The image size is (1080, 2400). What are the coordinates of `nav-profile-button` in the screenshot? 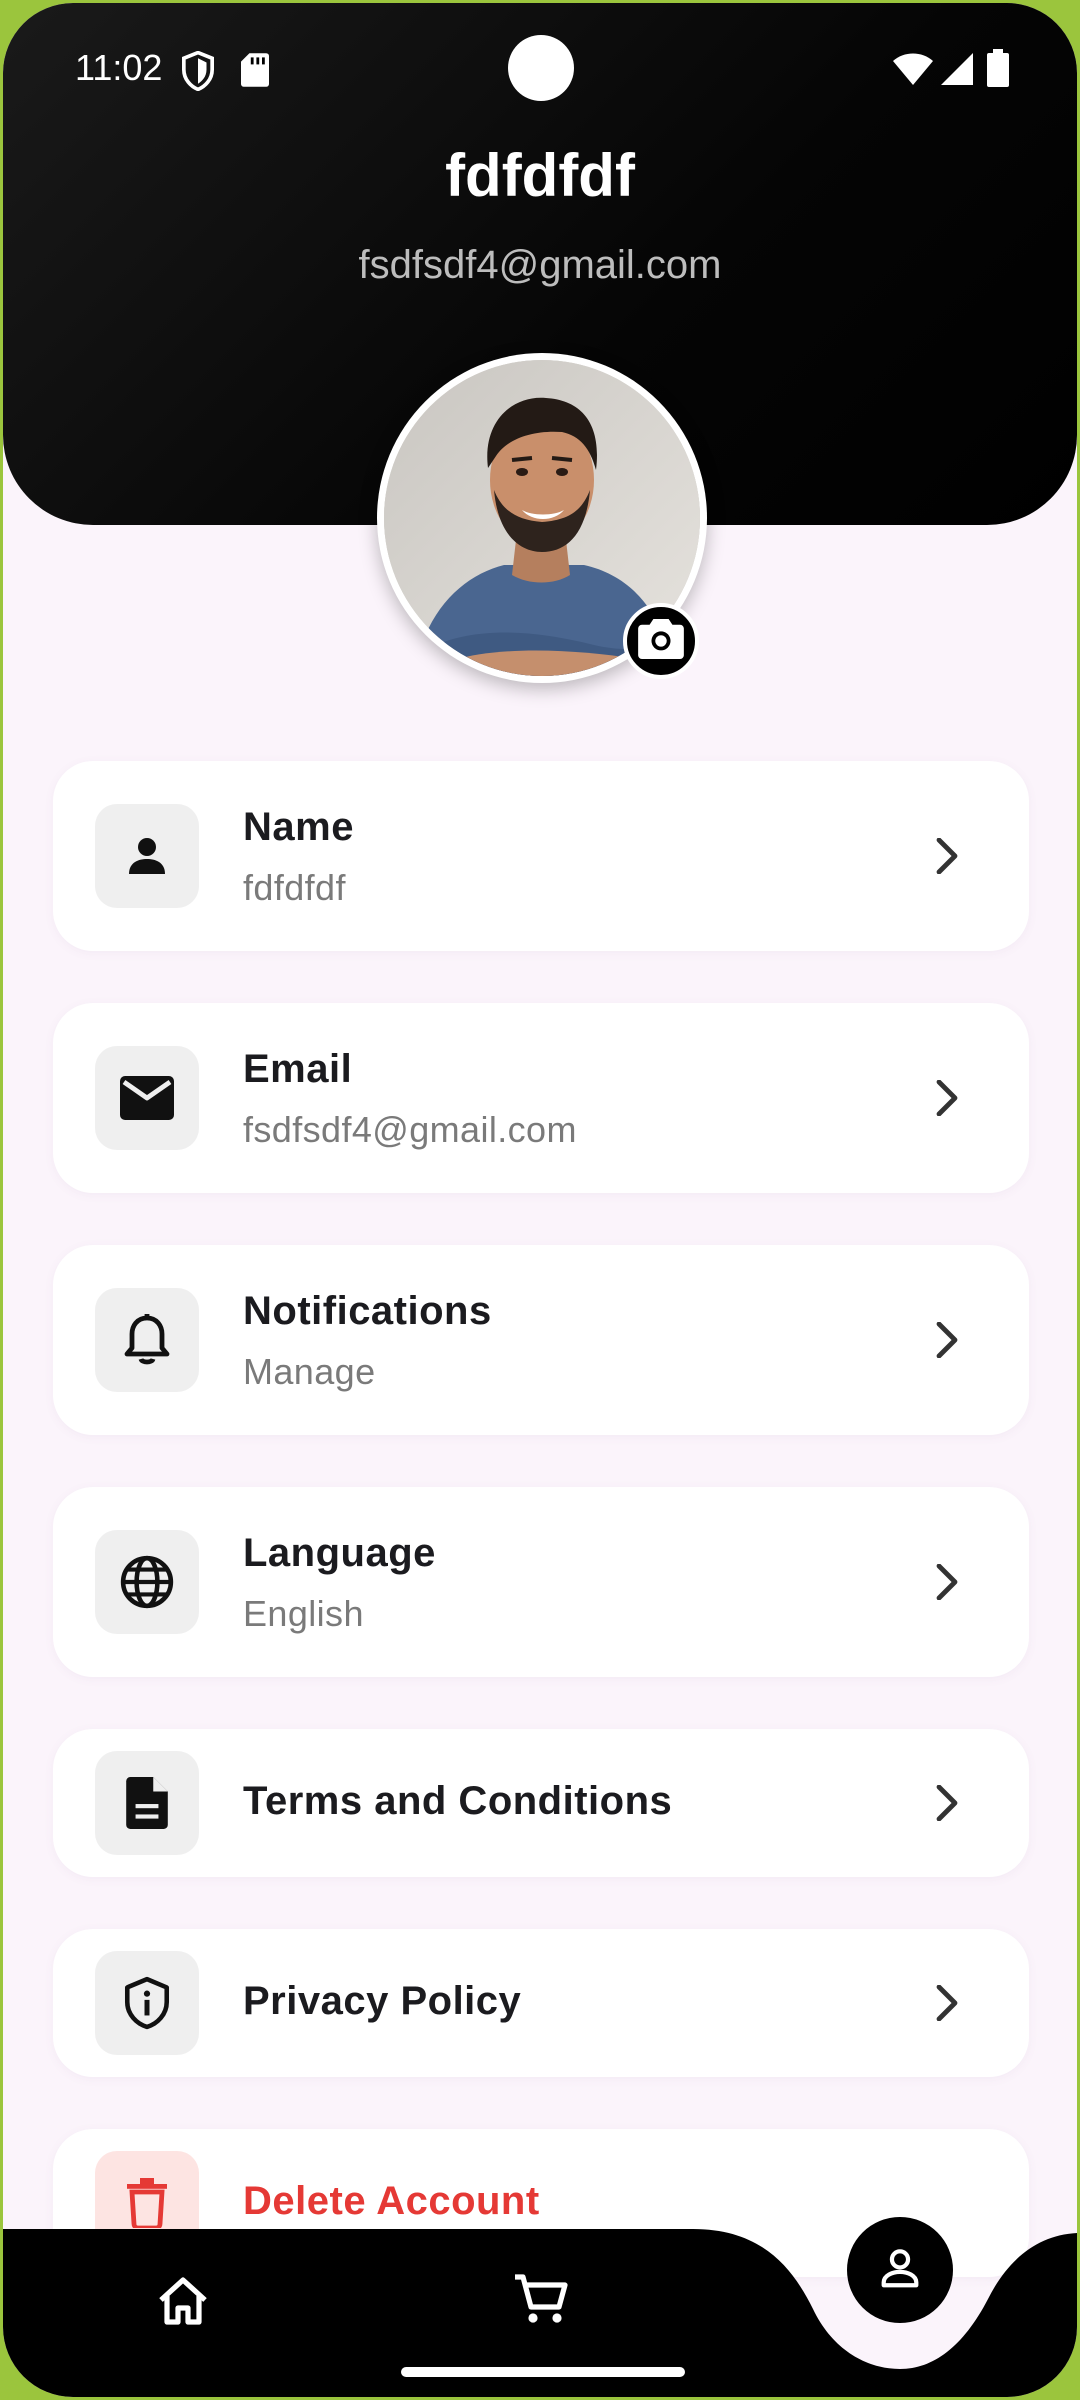 It's located at (900, 2270).